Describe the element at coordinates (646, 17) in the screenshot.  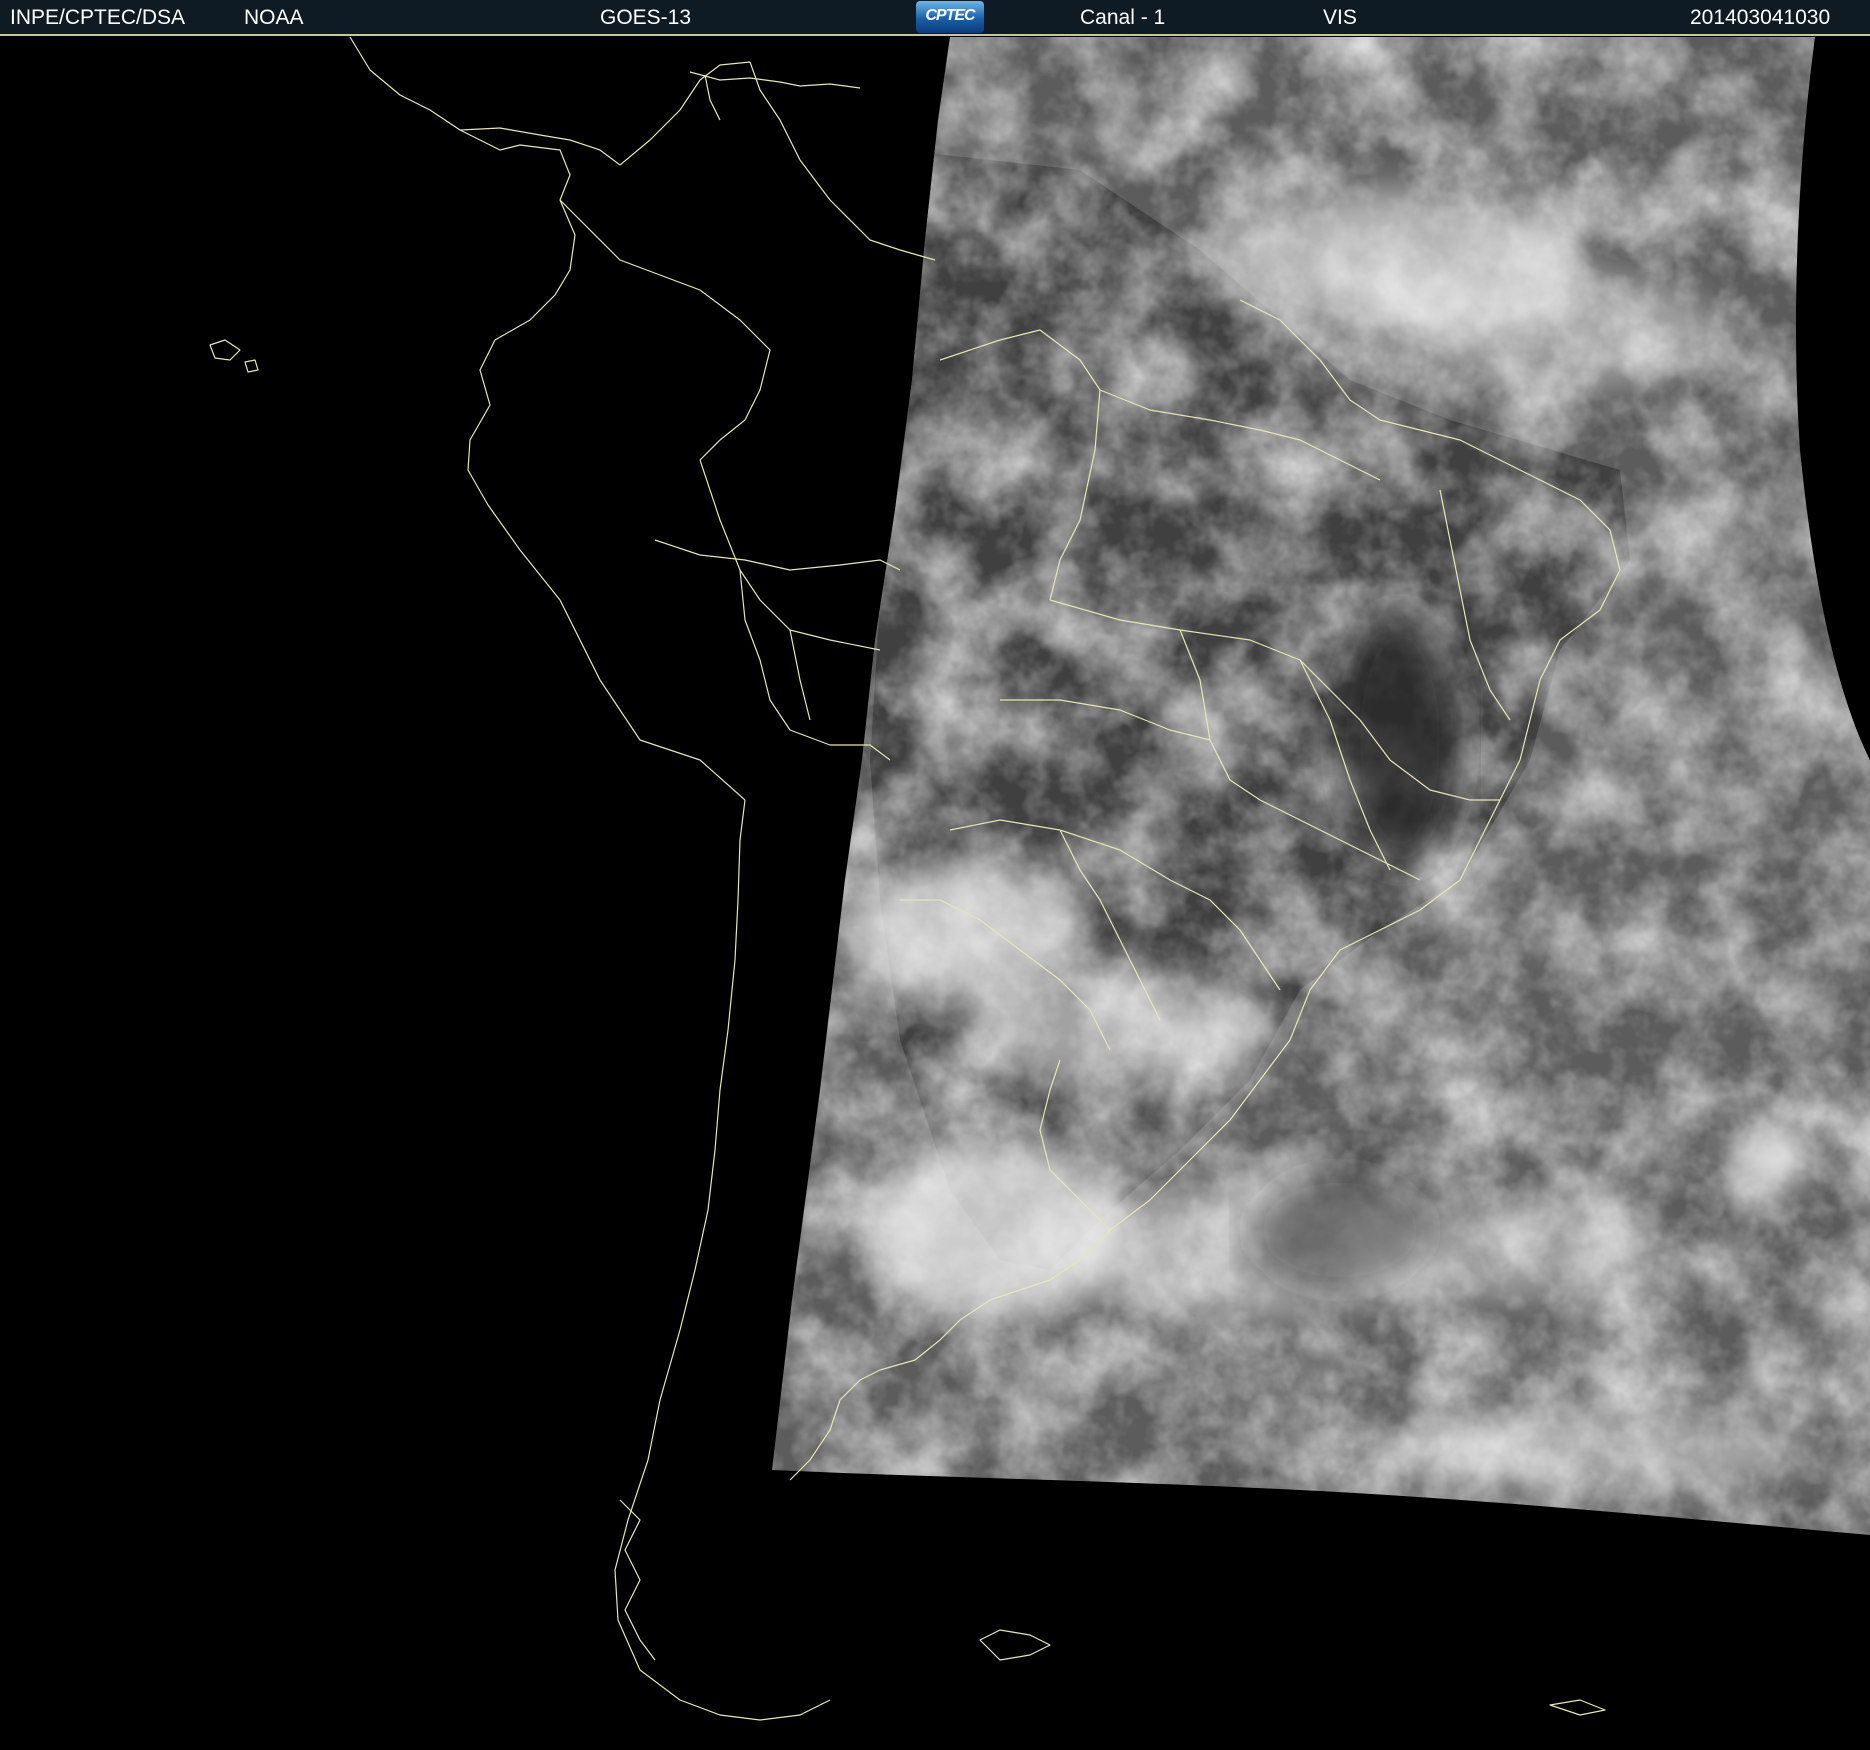
I see `satellite-label: GOES-13` at that location.